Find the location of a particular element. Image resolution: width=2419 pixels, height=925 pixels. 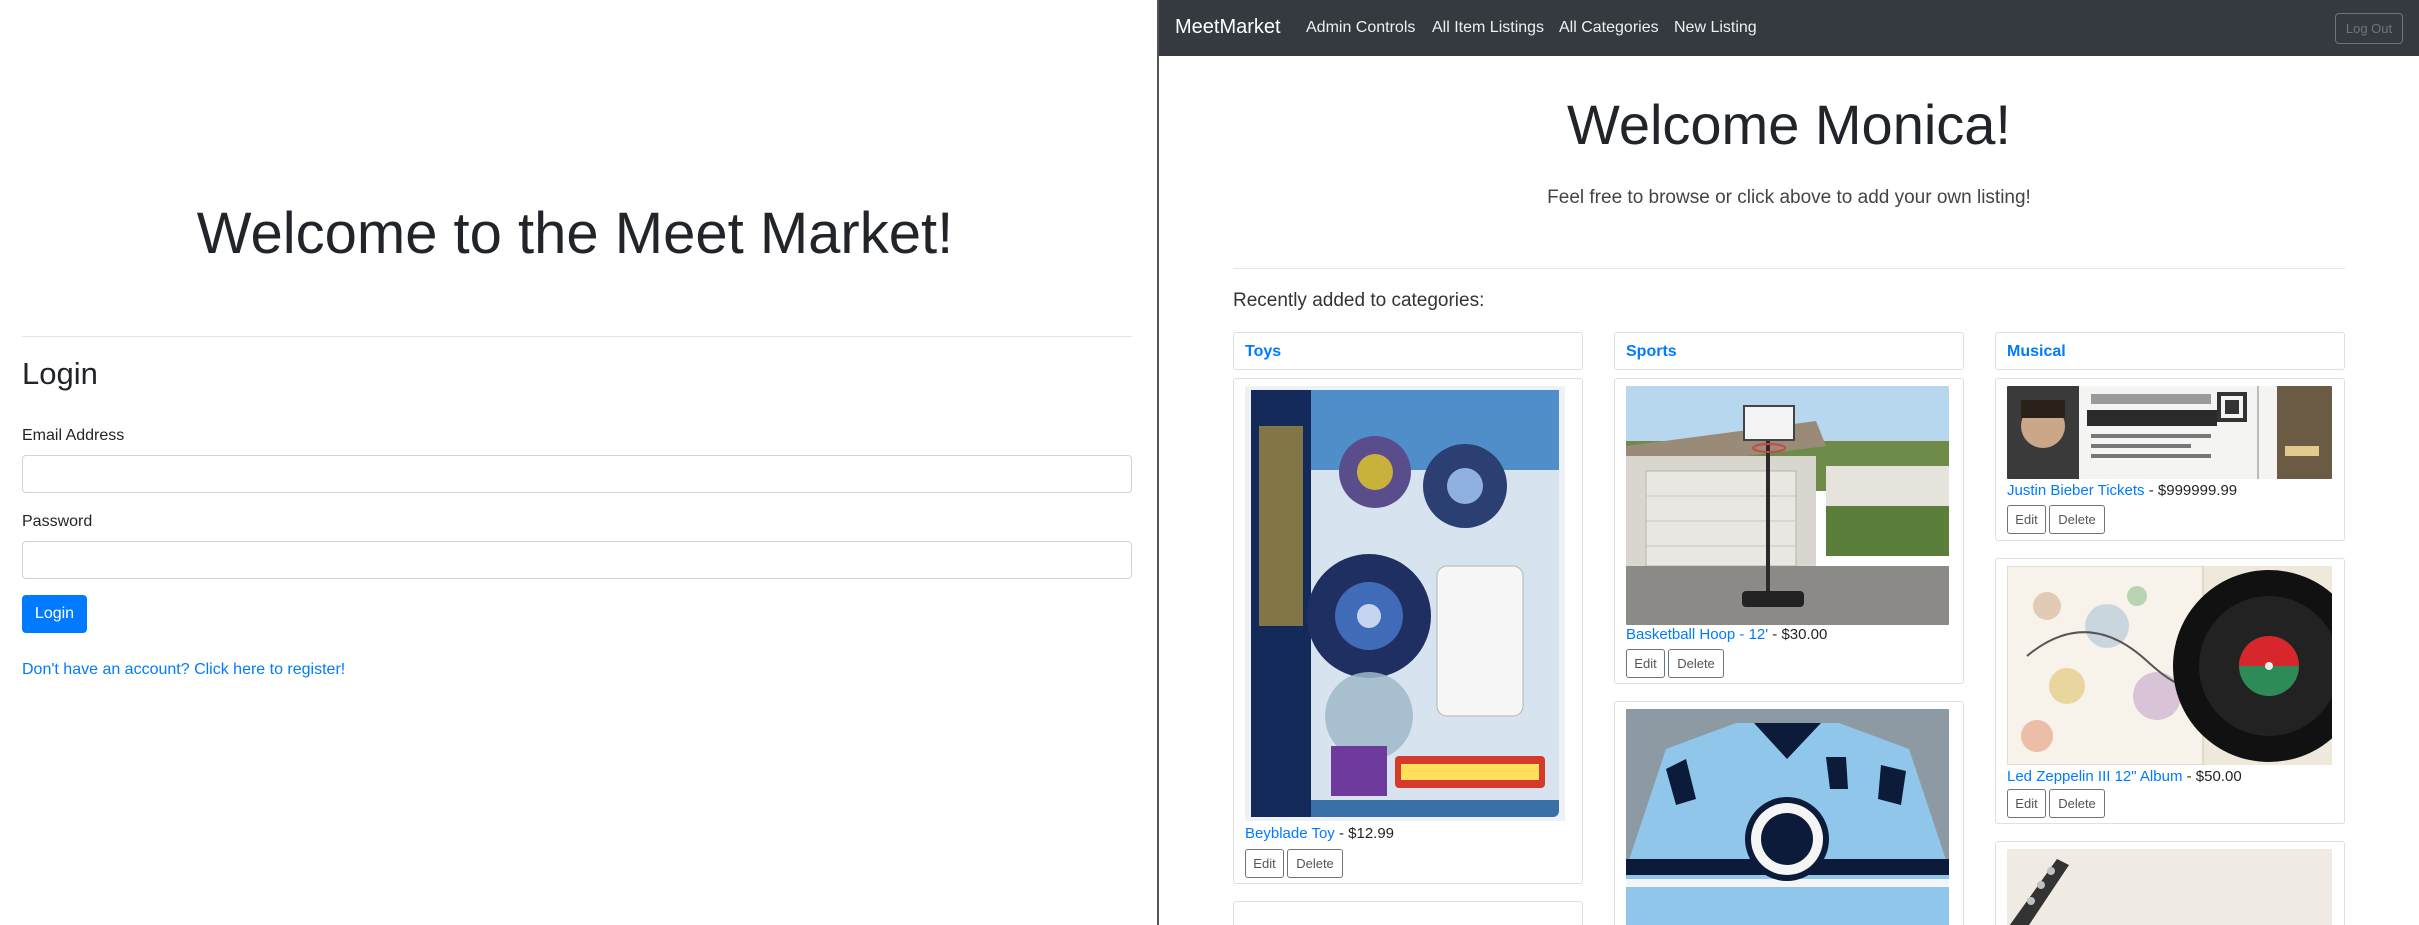

nav-admin-controls: Admin Controls is located at coordinates (1360, 28).